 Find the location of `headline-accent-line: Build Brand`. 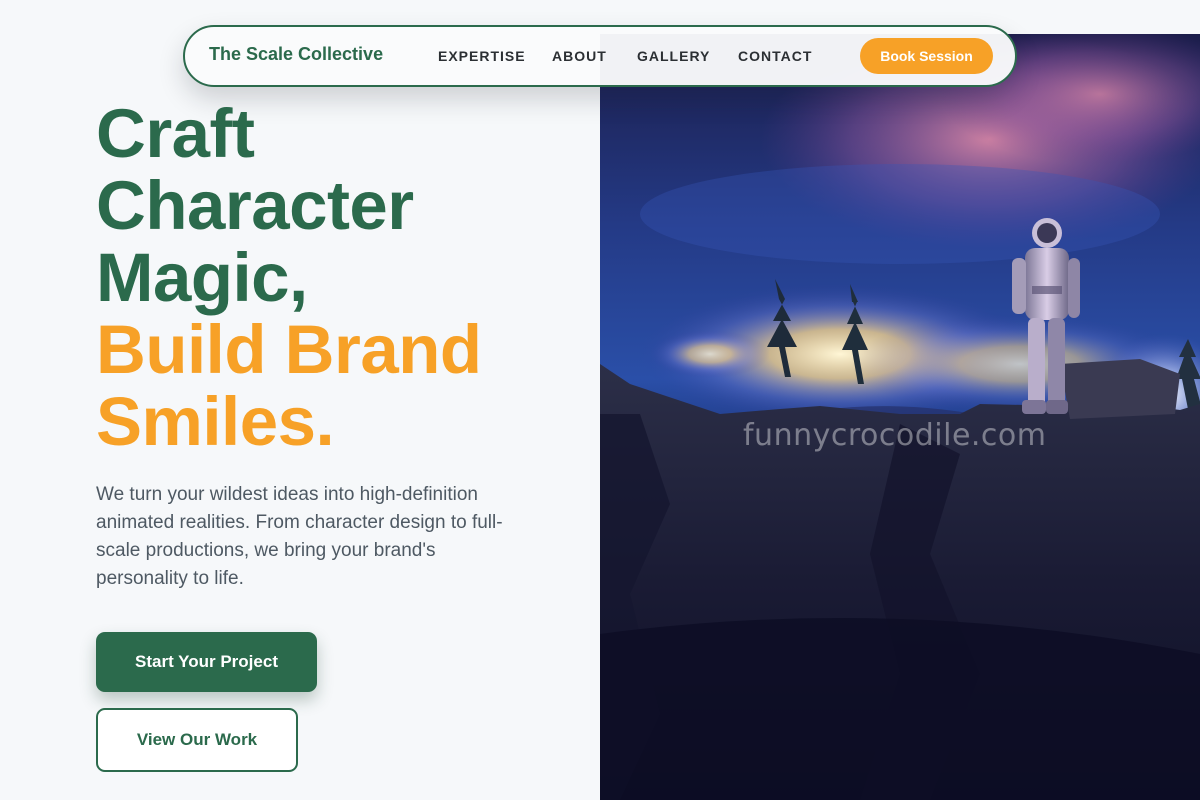

headline-accent-line: Build Brand is located at coordinates (289, 349).